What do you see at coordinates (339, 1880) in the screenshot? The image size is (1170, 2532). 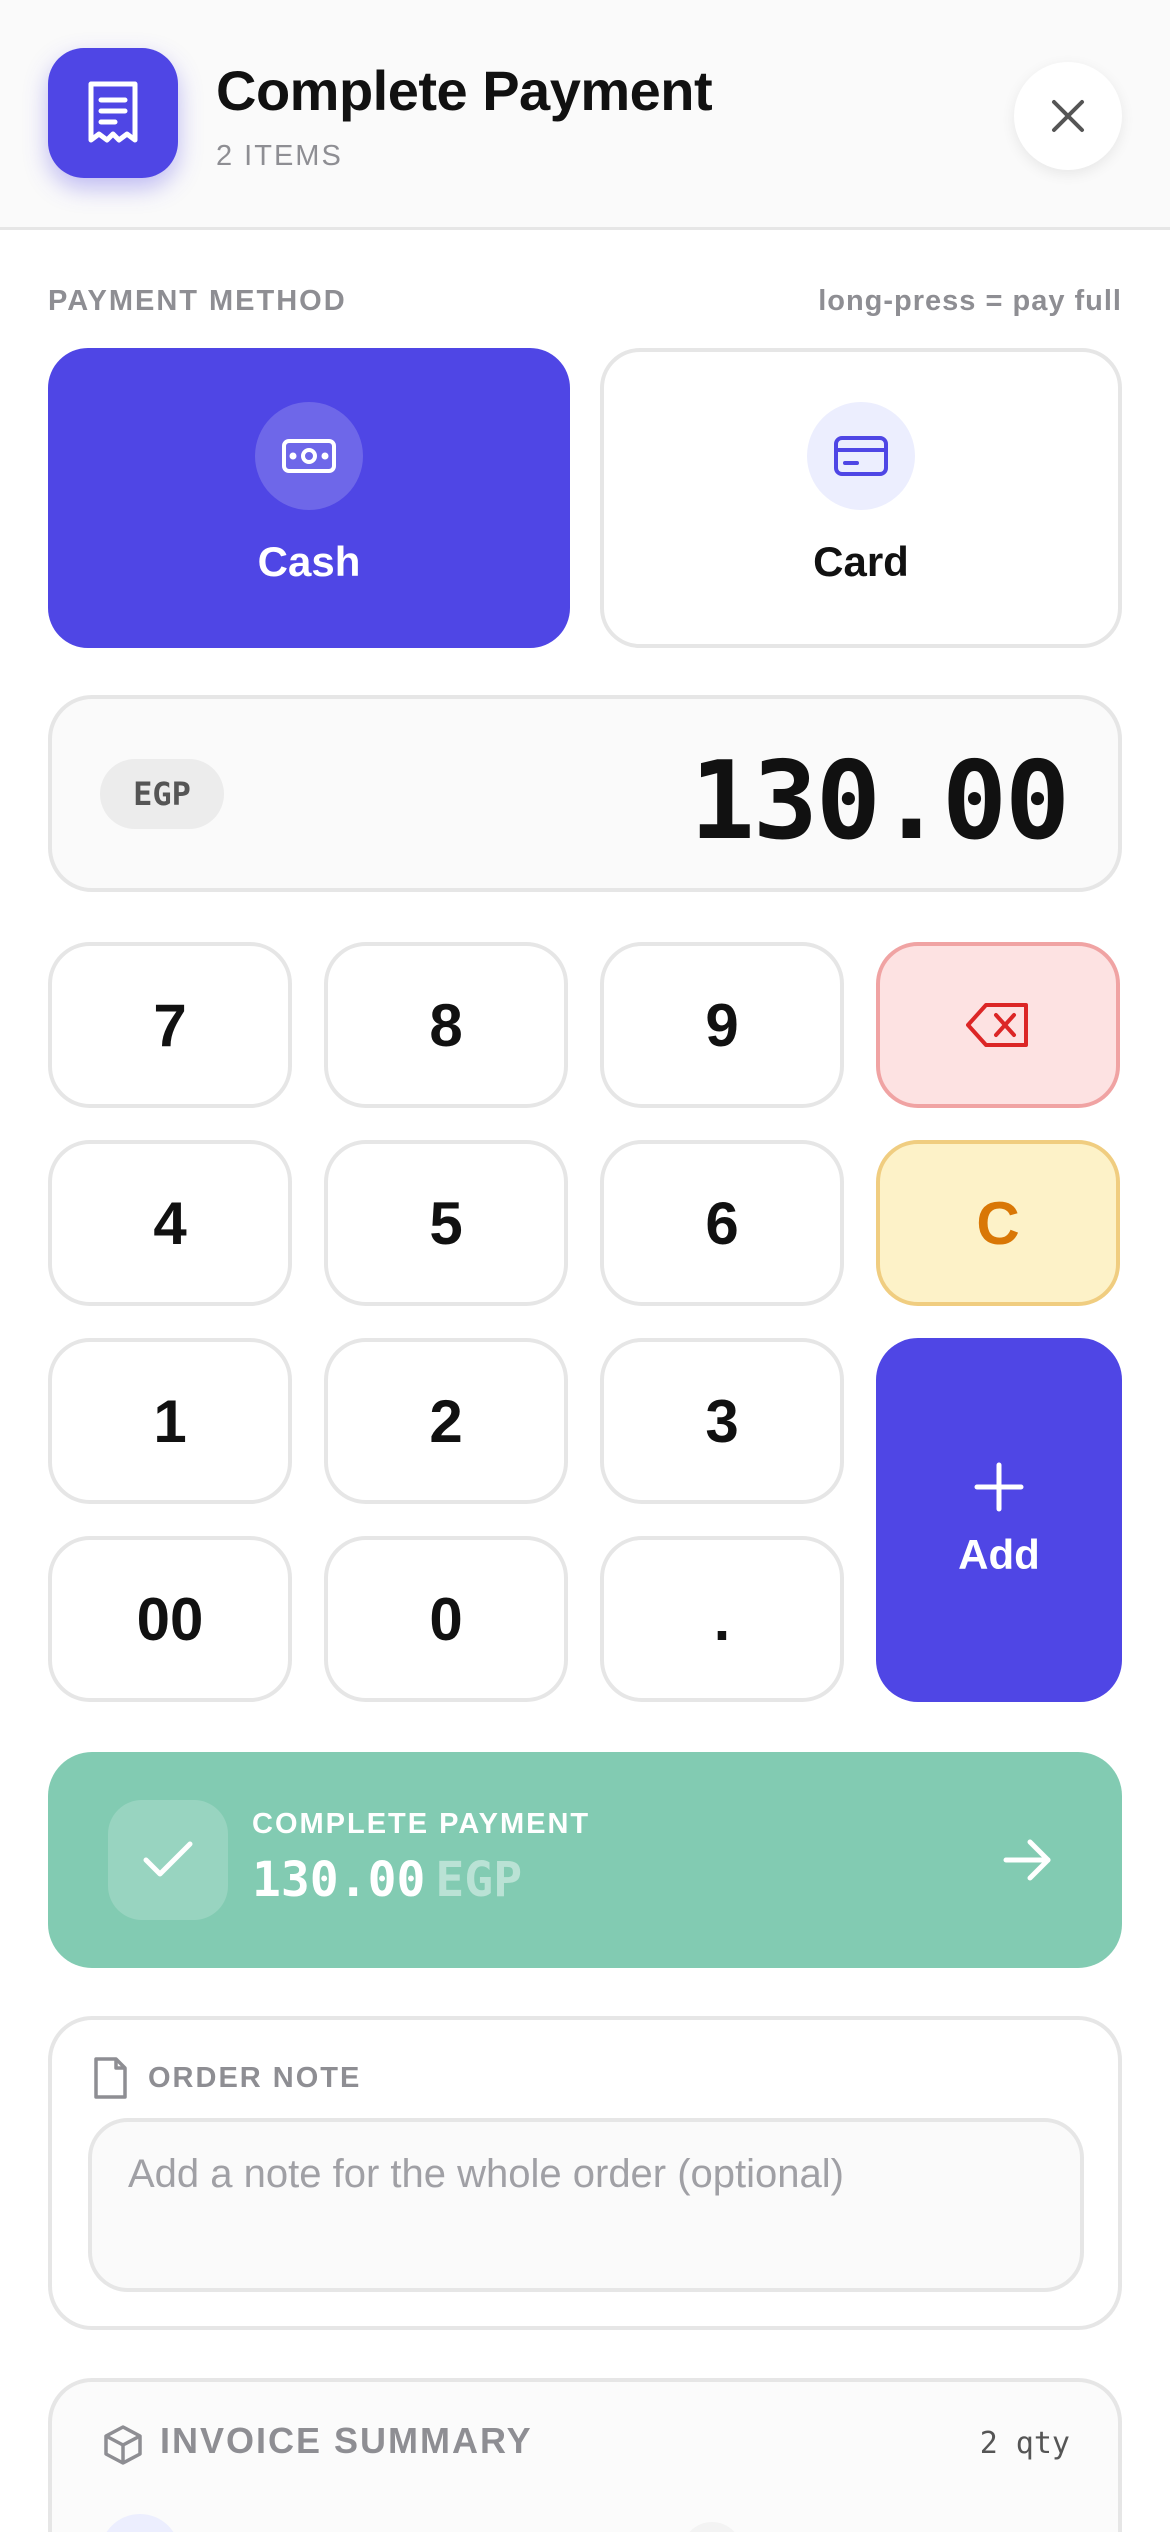 I see `complete-amount-value: 130.00` at bounding box center [339, 1880].